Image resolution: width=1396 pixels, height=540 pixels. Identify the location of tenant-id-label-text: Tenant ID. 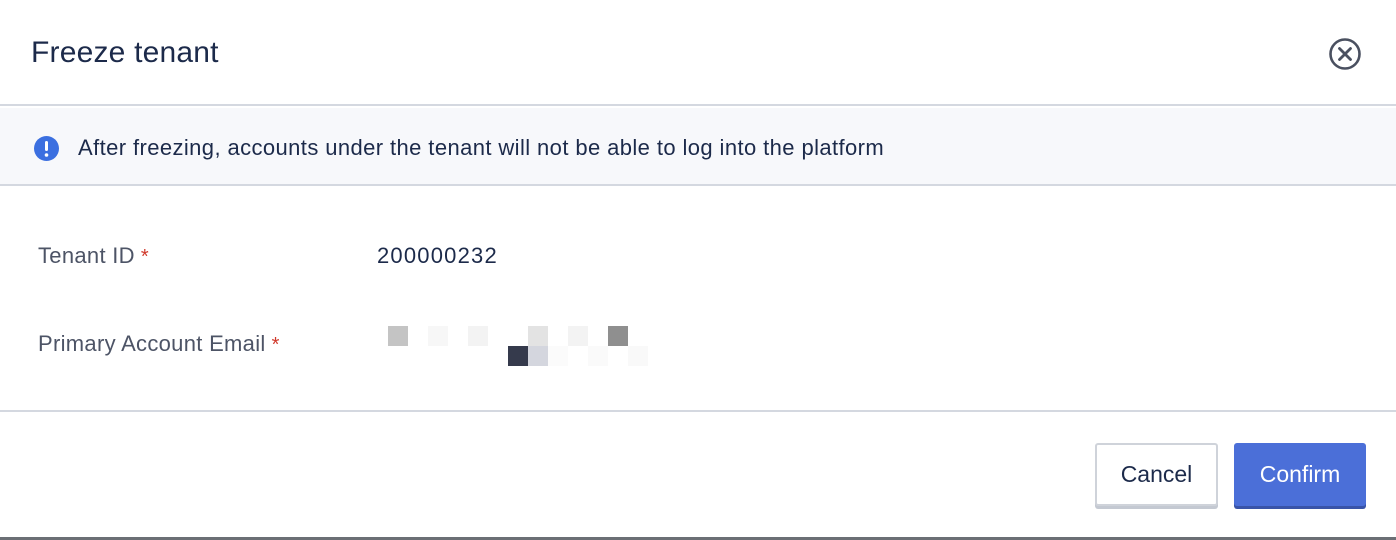
(86, 255).